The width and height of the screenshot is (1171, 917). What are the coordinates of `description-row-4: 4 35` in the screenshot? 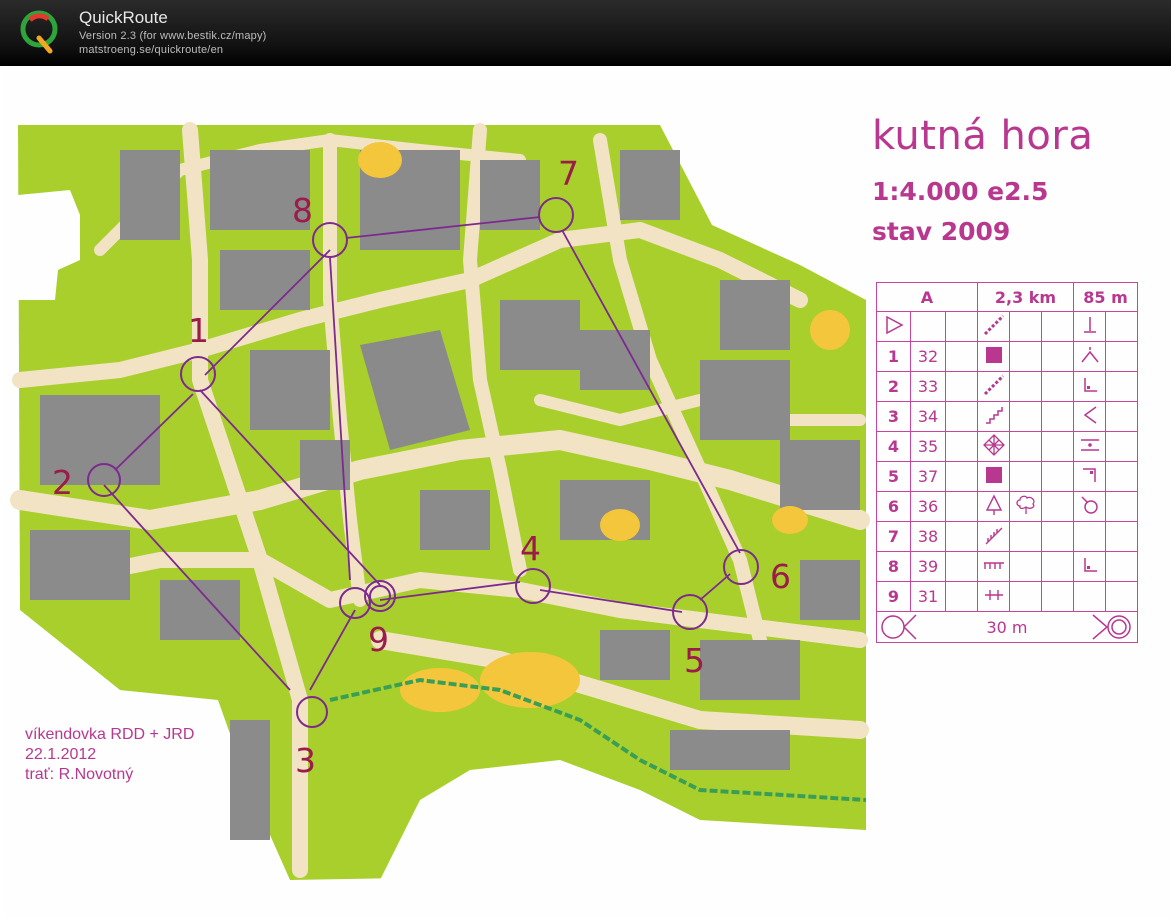 It's located at (1007, 446).